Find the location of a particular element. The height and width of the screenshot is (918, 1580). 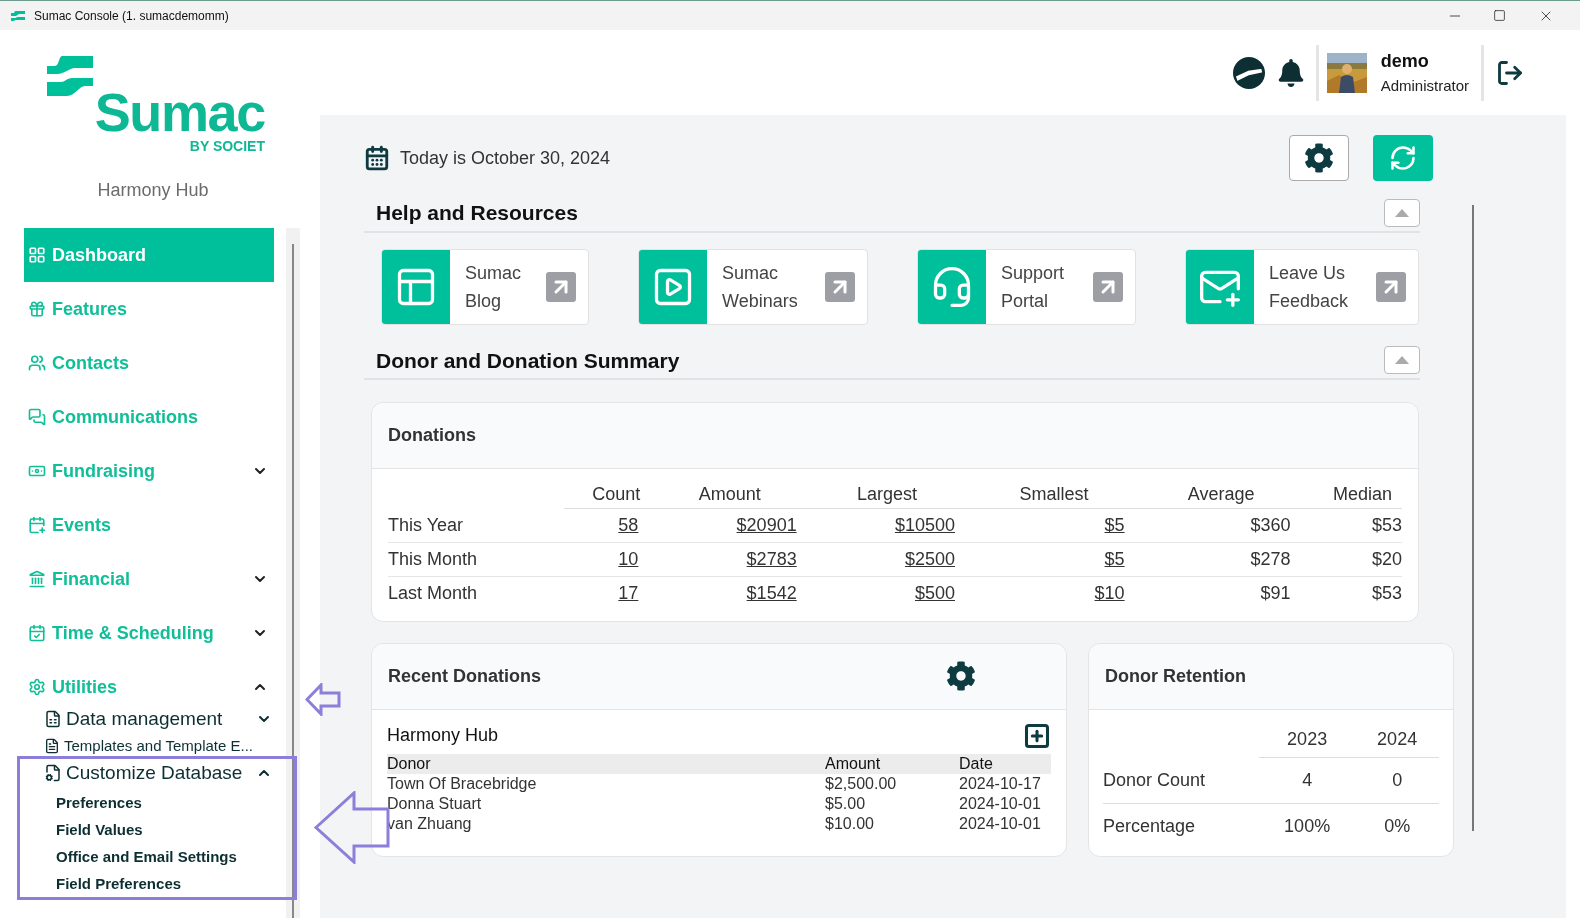

user-role: Administrator is located at coordinates (1424, 85).